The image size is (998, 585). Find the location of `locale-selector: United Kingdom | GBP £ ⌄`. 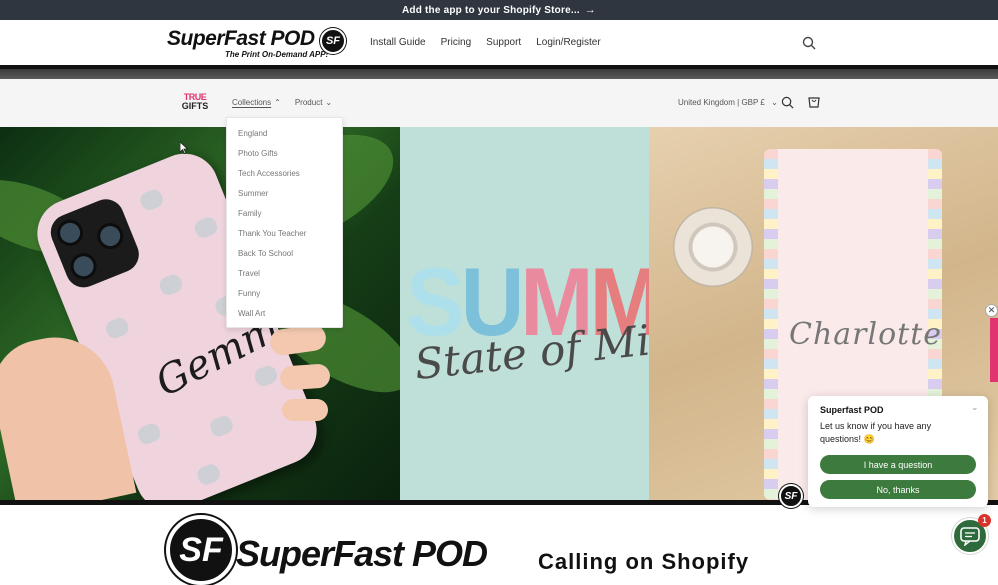

locale-selector: United Kingdom | GBP £ ⌄ is located at coordinates (728, 102).